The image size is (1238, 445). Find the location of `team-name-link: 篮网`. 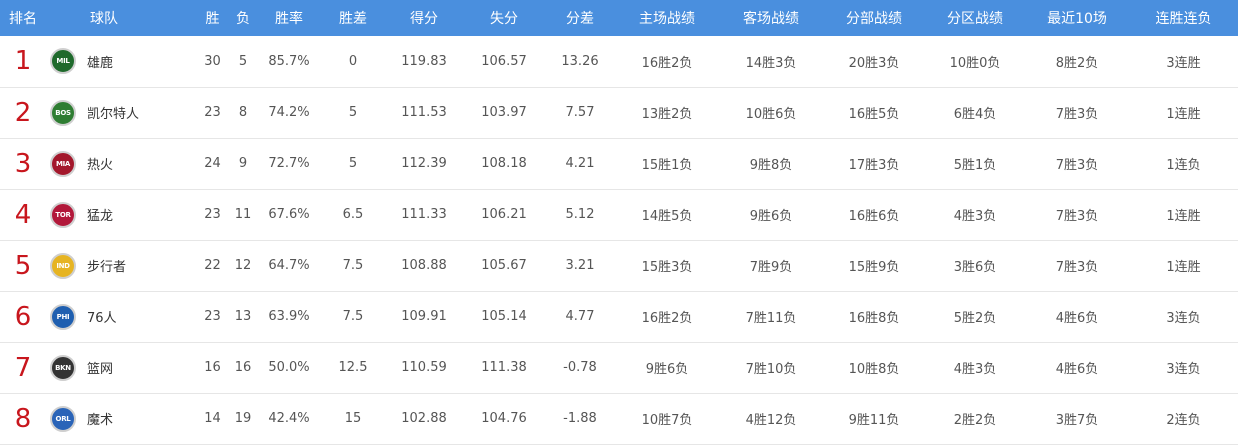

team-name-link: 篮网 is located at coordinates (100, 367).